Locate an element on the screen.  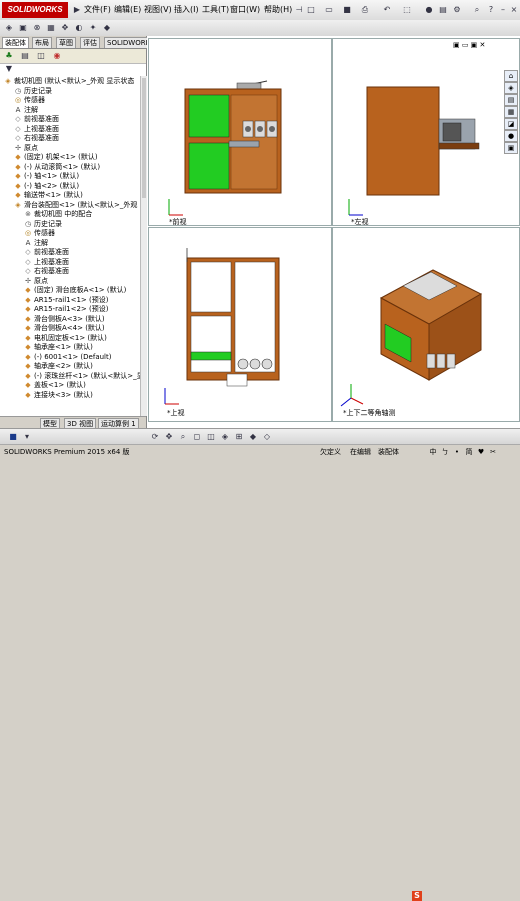
tree-node: ◆ 滑台侧板A<4> (默认) is located at coordinates (64, 328).